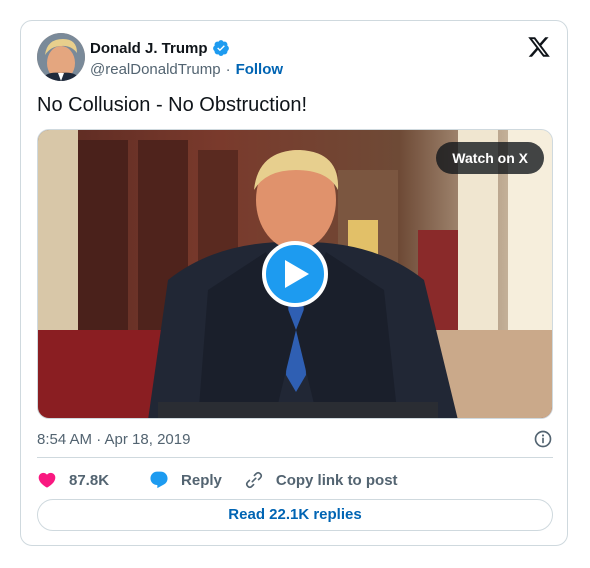 The image size is (590, 568). Describe the element at coordinates (47, 480) in the screenshot. I see `heart-icon` at that location.